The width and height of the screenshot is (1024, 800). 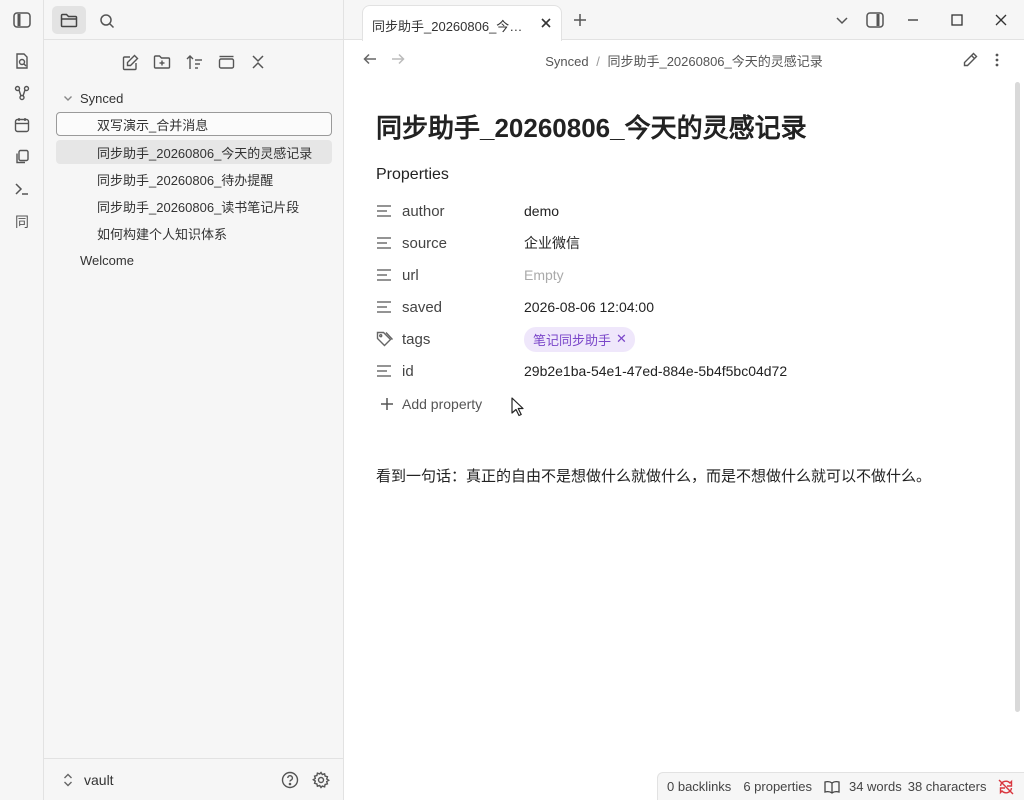 What do you see at coordinates (580, 20) in the screenshot?
I see `new-tab-button` at bounding box center [580, 20].